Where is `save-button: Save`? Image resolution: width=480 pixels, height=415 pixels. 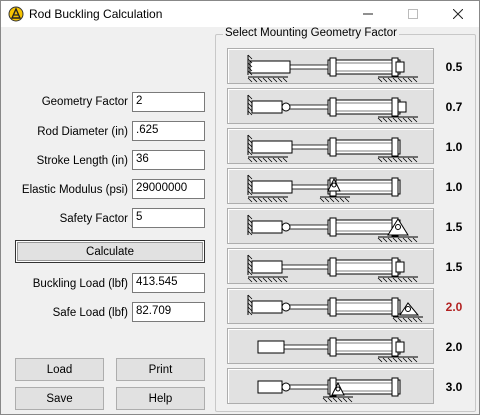
save-button: Save is located at coordinates (59, 398).